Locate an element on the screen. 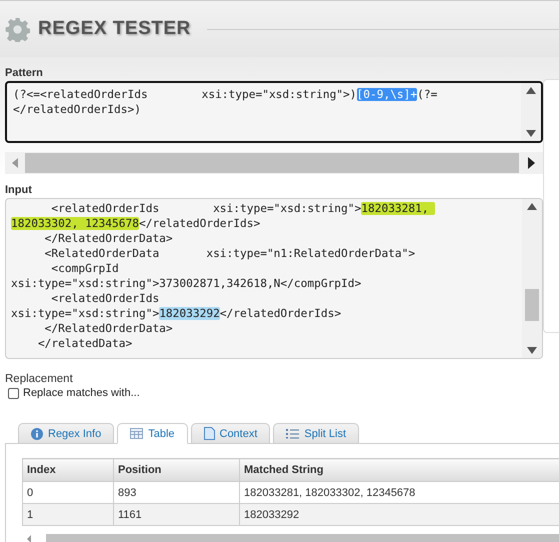  replace-checkbox is located at coordinates (13, 393).